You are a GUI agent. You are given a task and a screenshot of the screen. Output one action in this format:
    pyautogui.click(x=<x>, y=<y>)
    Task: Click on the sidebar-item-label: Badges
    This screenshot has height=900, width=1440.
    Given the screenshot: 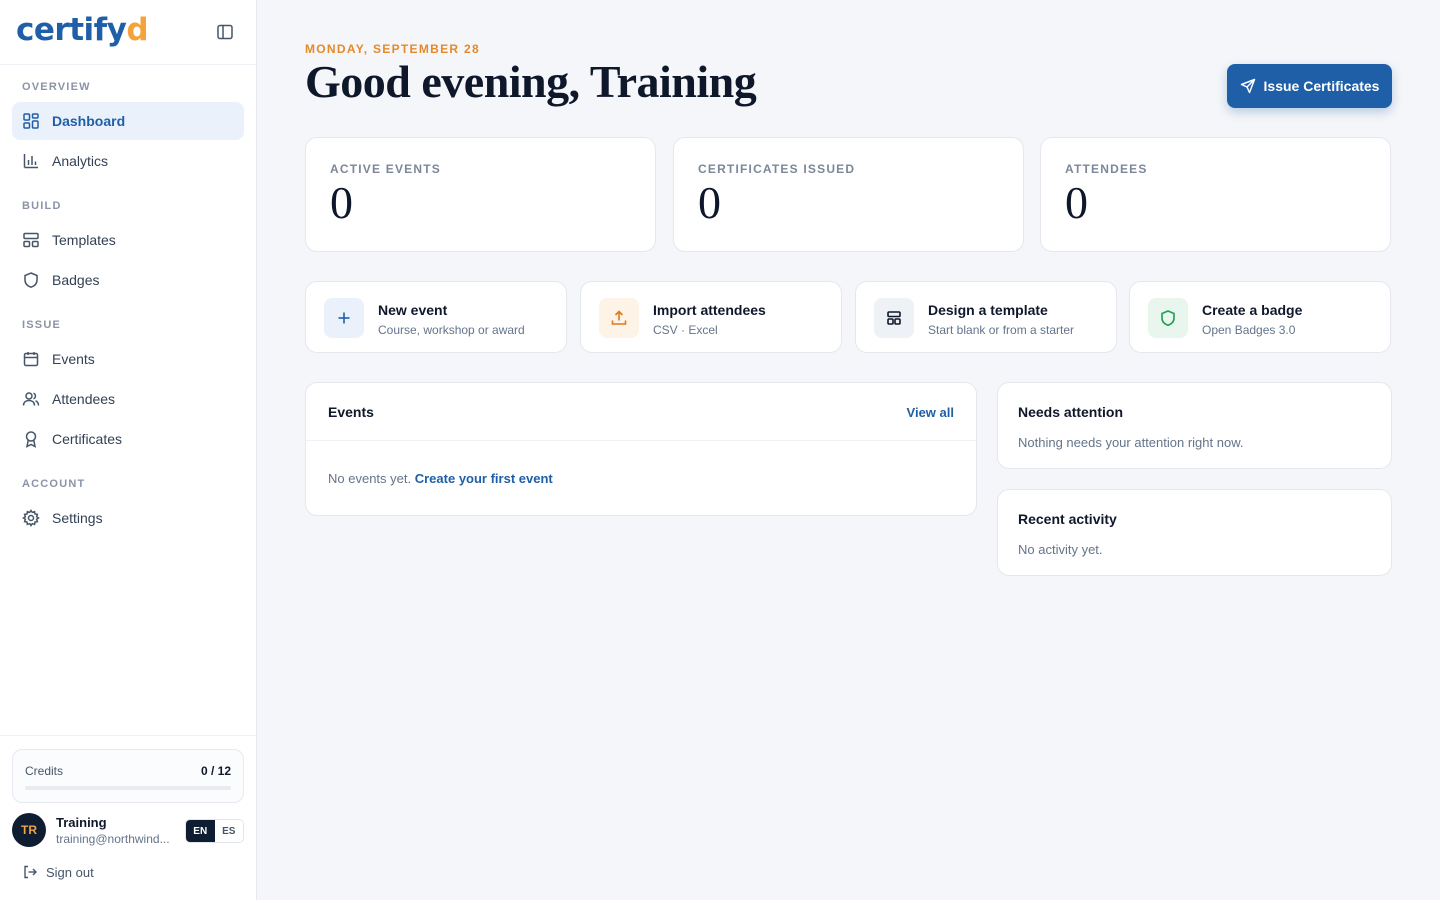 What is the action you would take?
    pyautogui.click(x=76, y=280)
    